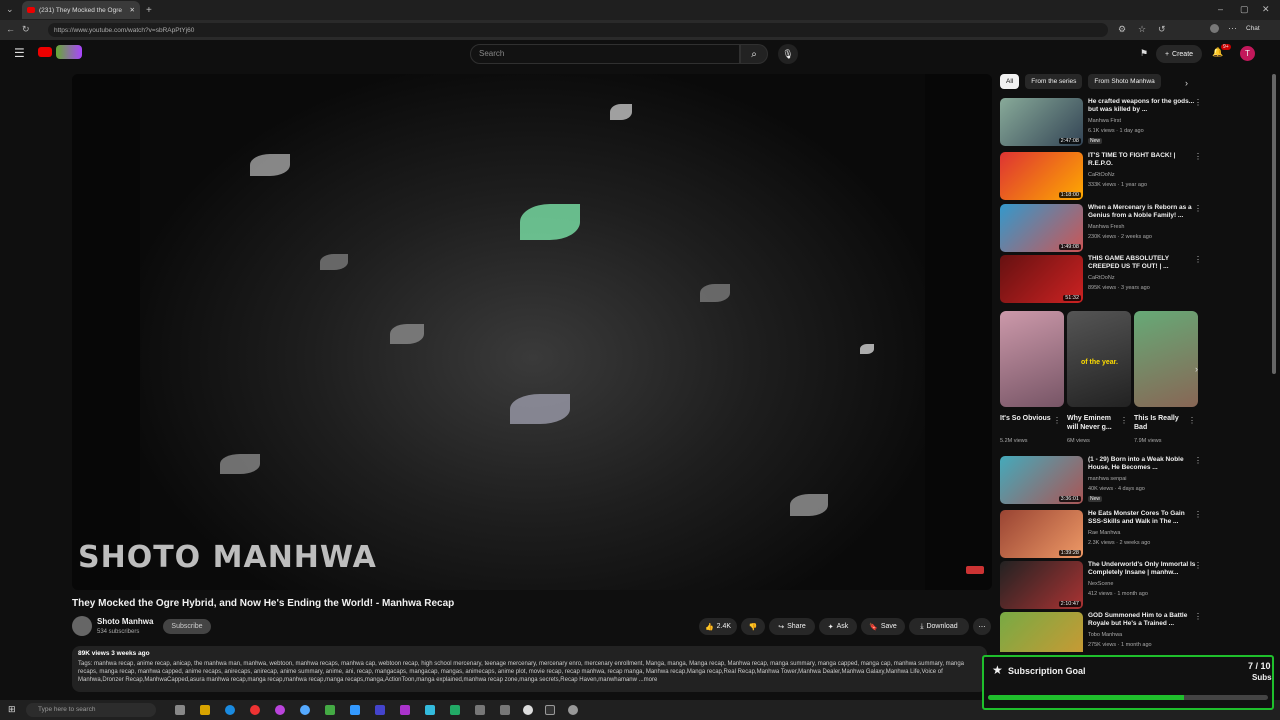 The image size is (1280, 720). What do you see at coordinates (792, 626) in the screenshot?
I see `share-button: ↪ Share` at bounding box center [792, 626].